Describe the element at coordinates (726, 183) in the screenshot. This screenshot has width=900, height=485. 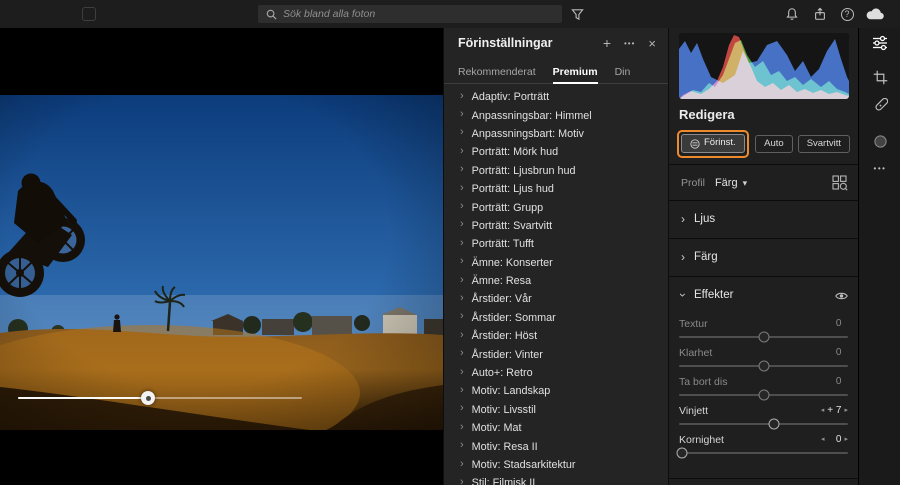
I see `profile-value-dropdown: Färg` at that location.